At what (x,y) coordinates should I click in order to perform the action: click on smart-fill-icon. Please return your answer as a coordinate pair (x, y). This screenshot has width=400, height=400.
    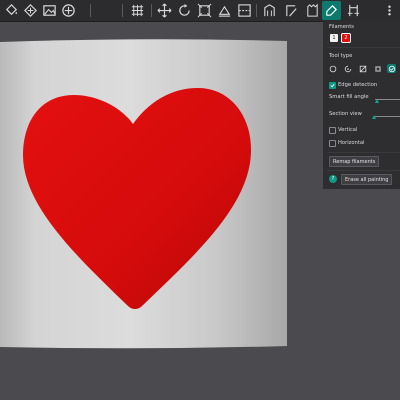
    Looking at the image, I should click on (391, 68).